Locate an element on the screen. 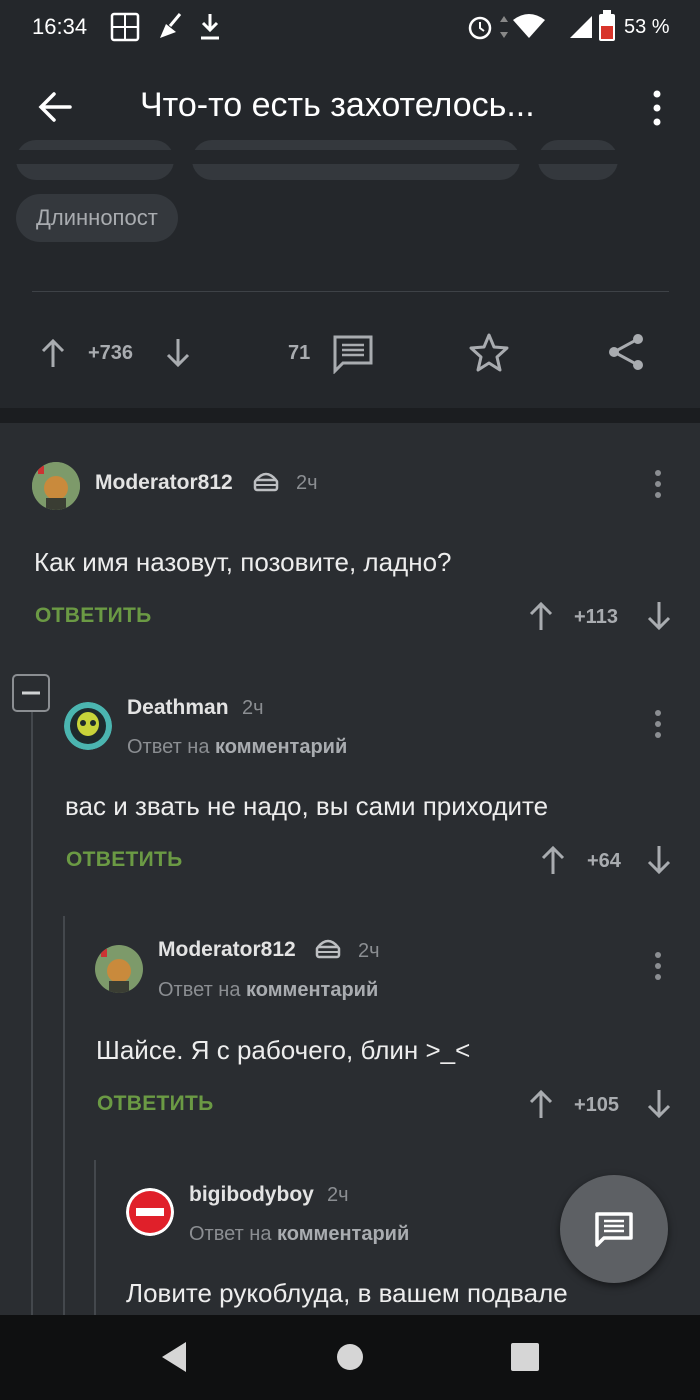 This screenshot has width=700, height=1400. comment-rating: +105 is located at coordinates (597, 1105).